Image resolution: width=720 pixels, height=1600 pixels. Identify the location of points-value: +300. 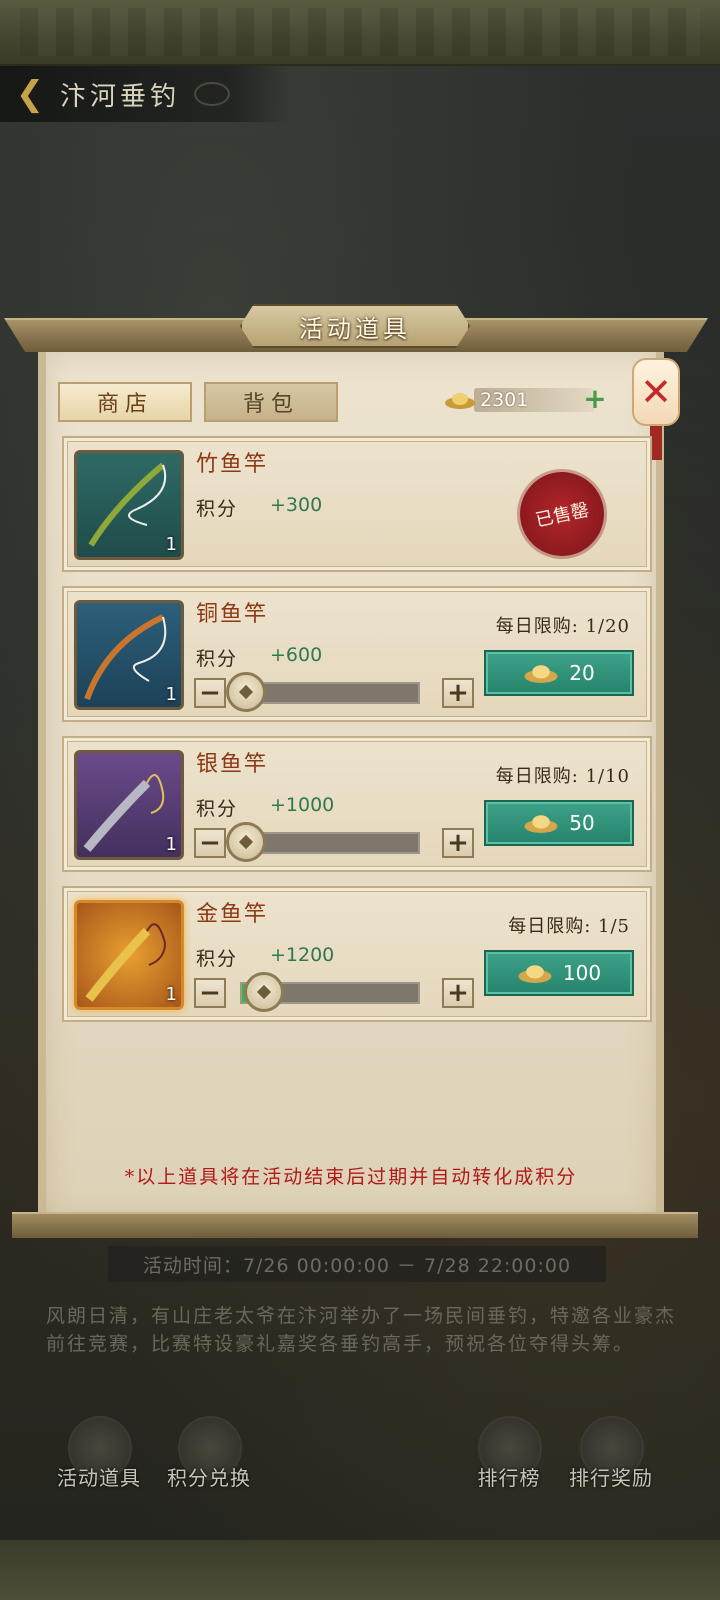
(296, 505).